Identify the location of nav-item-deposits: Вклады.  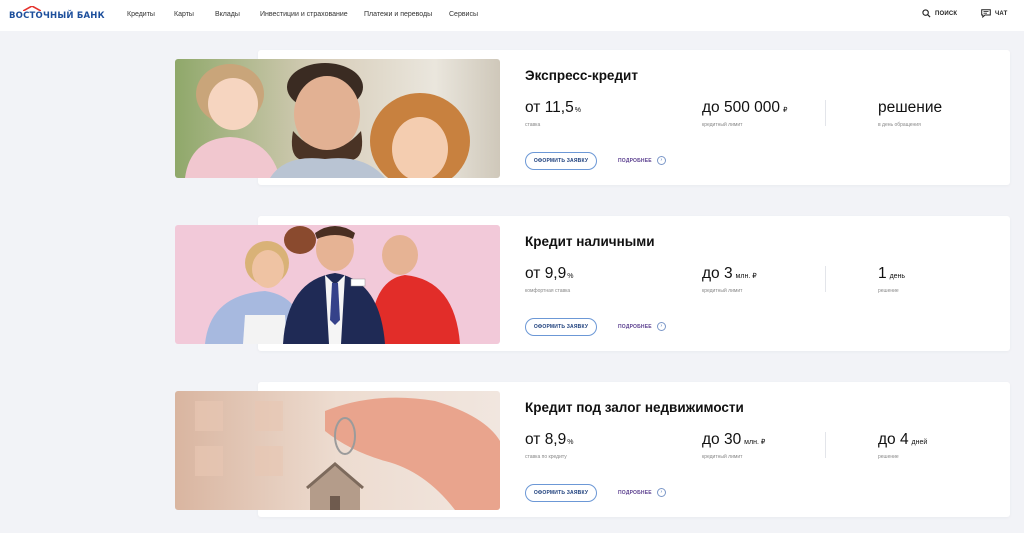
(227, 14).